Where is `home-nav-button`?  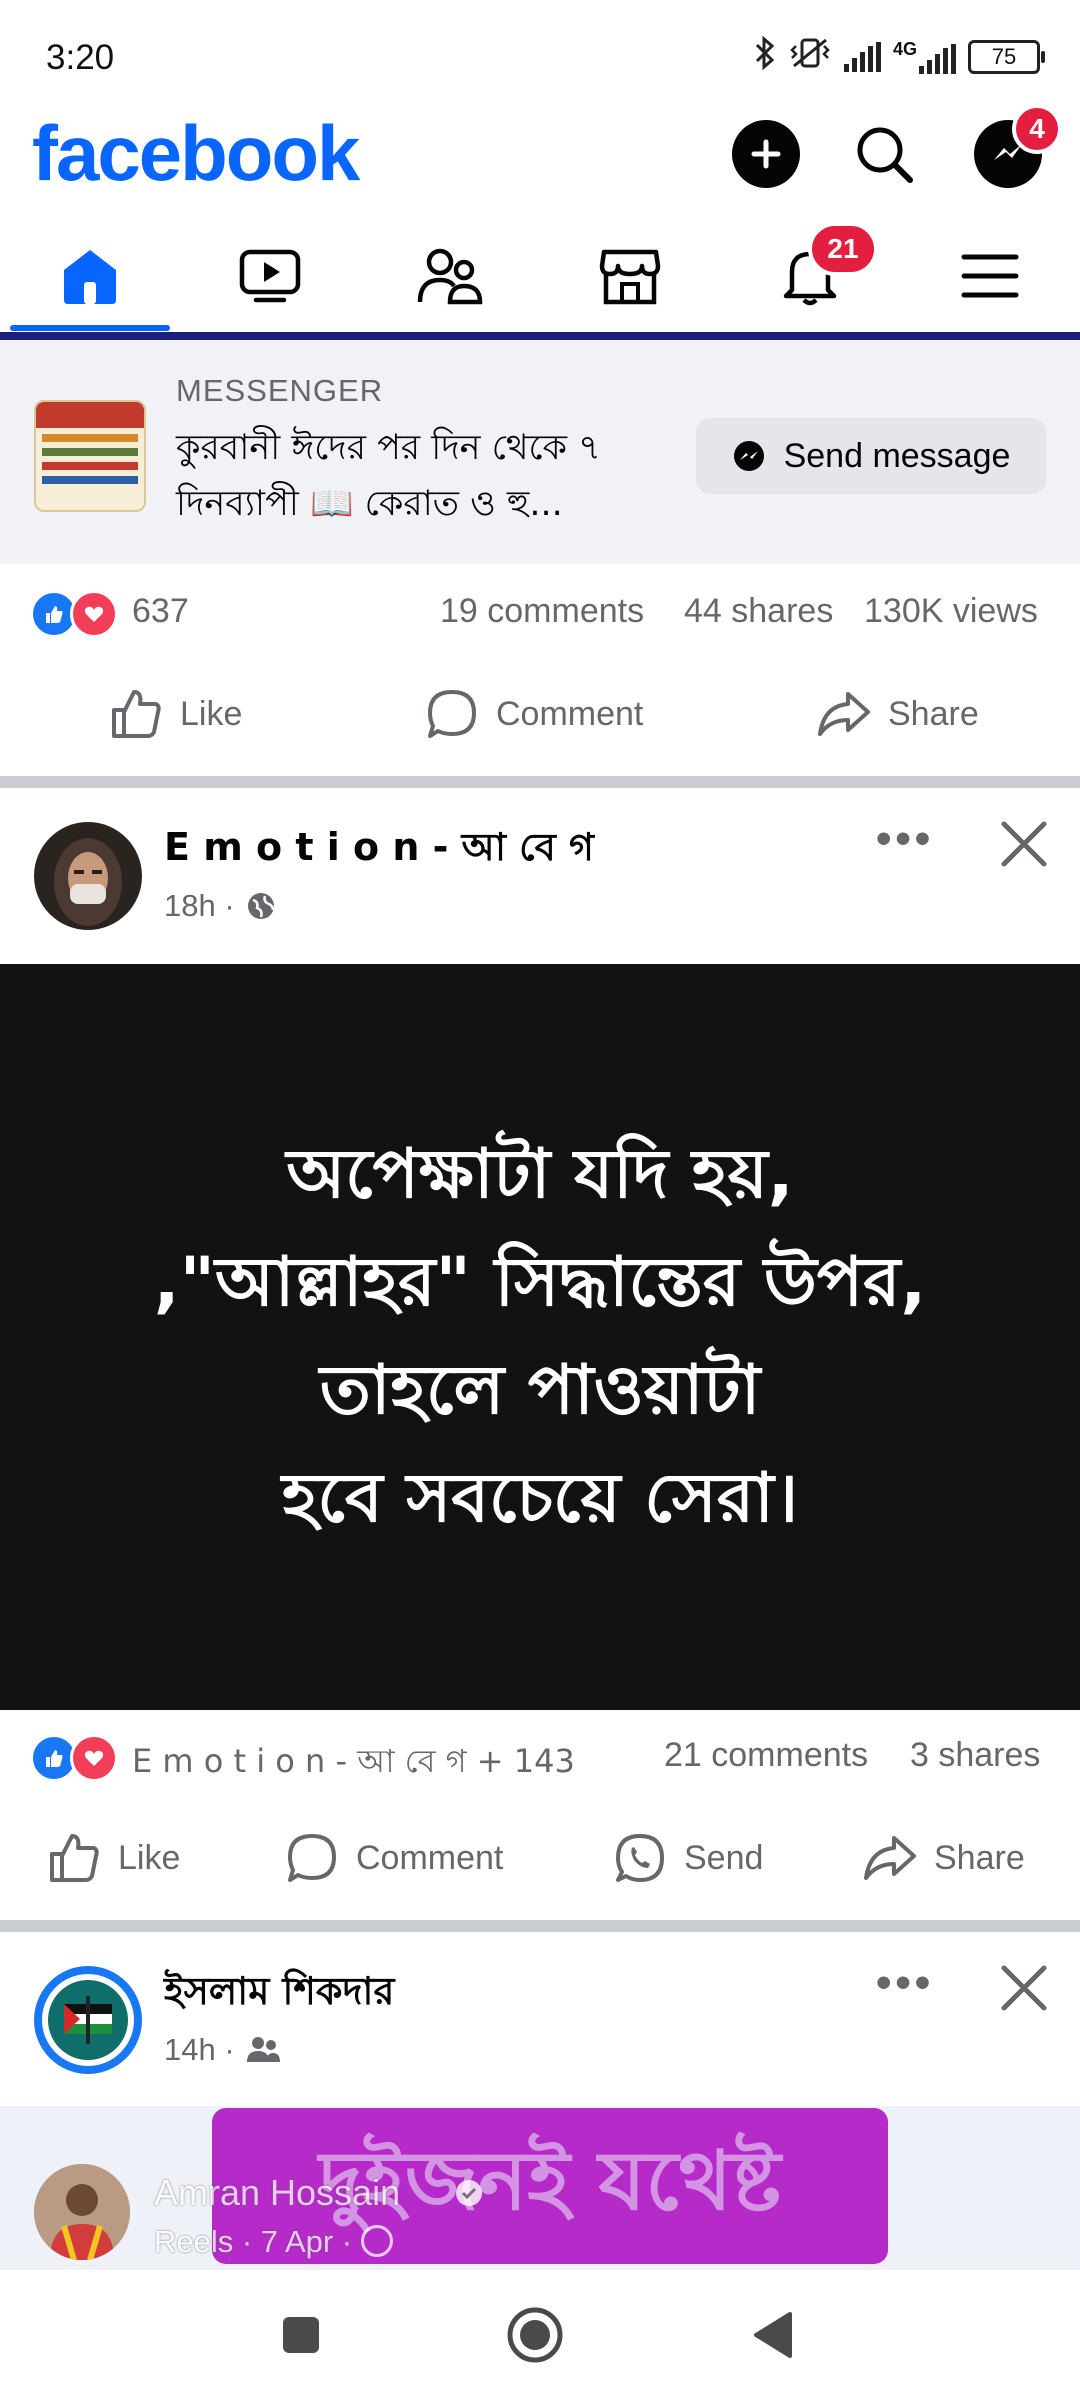 home-nav-button is located at coordinates (535, 2337).